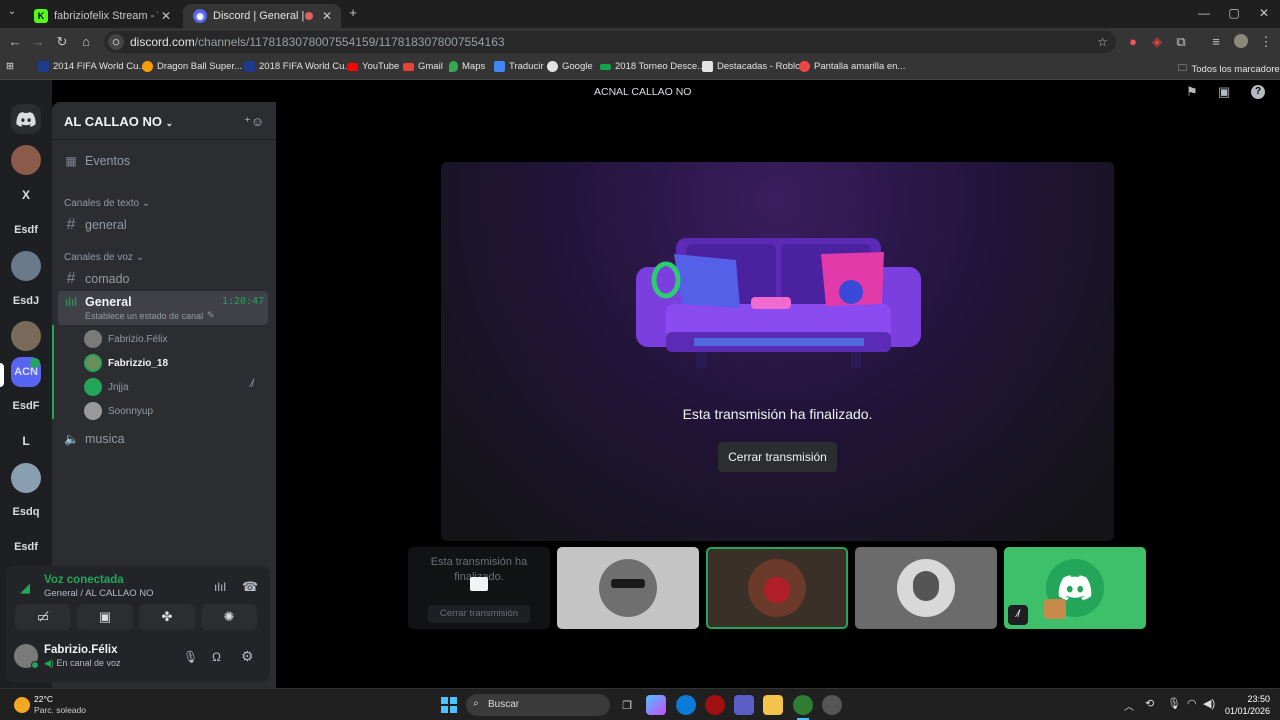 The height and width of the screenshot is (720, 1280). What do you see at coordinates (715, 705) in the screenshot?
I see `app-red-icon` at bounding box center [715, 705].